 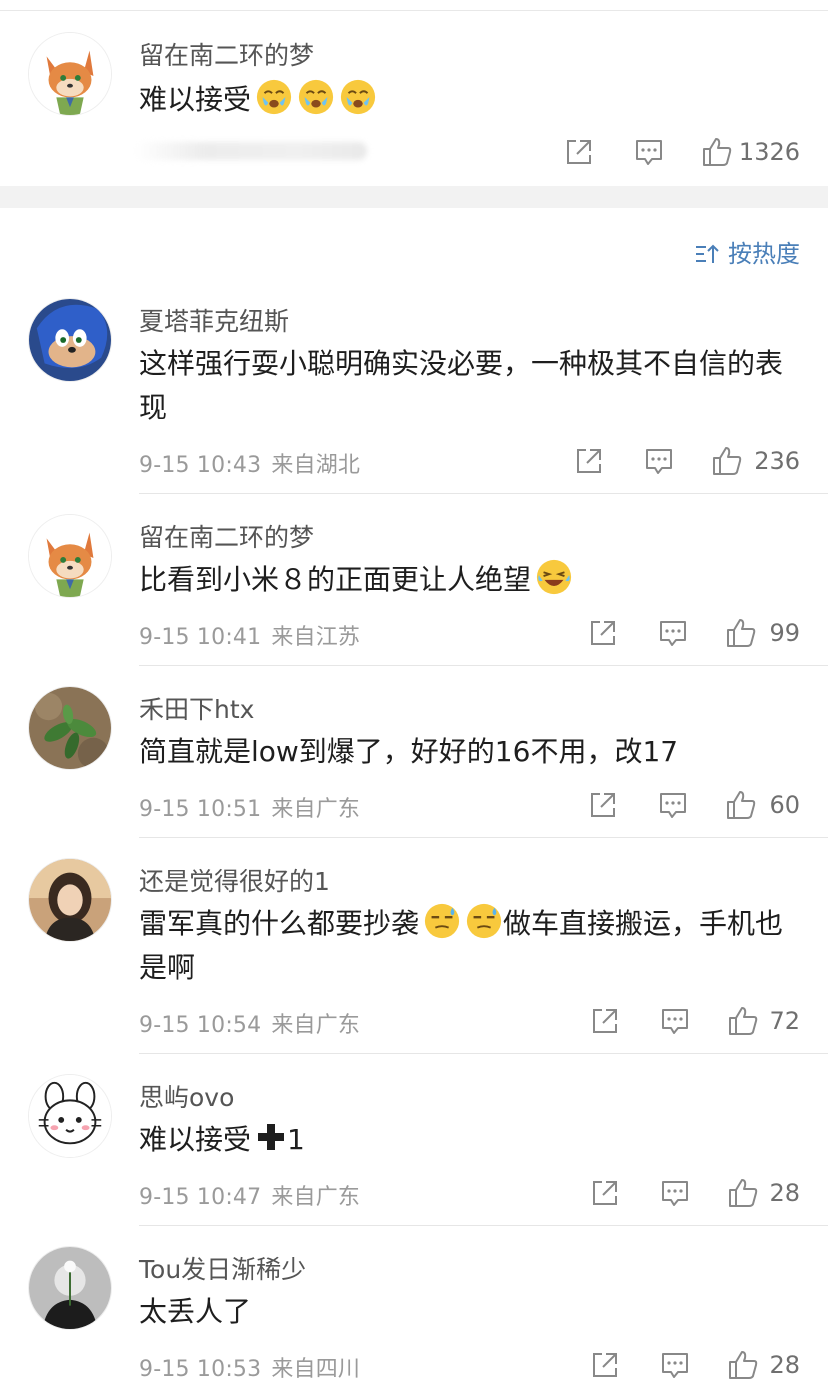 I want to click on comment-text: 比看到小米８的正面更让人绝望, so click(x=469, y=580).